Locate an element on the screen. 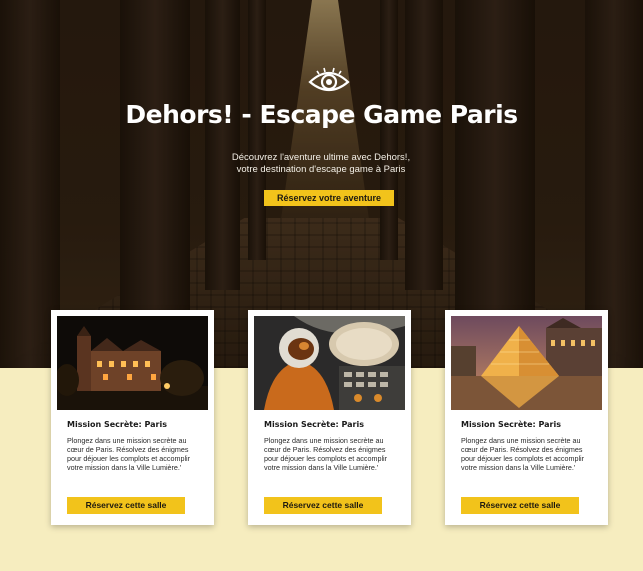 Image resolution: width=643 pixels, height=571 pixels. eye-icon is located at coordinates (329, 79).